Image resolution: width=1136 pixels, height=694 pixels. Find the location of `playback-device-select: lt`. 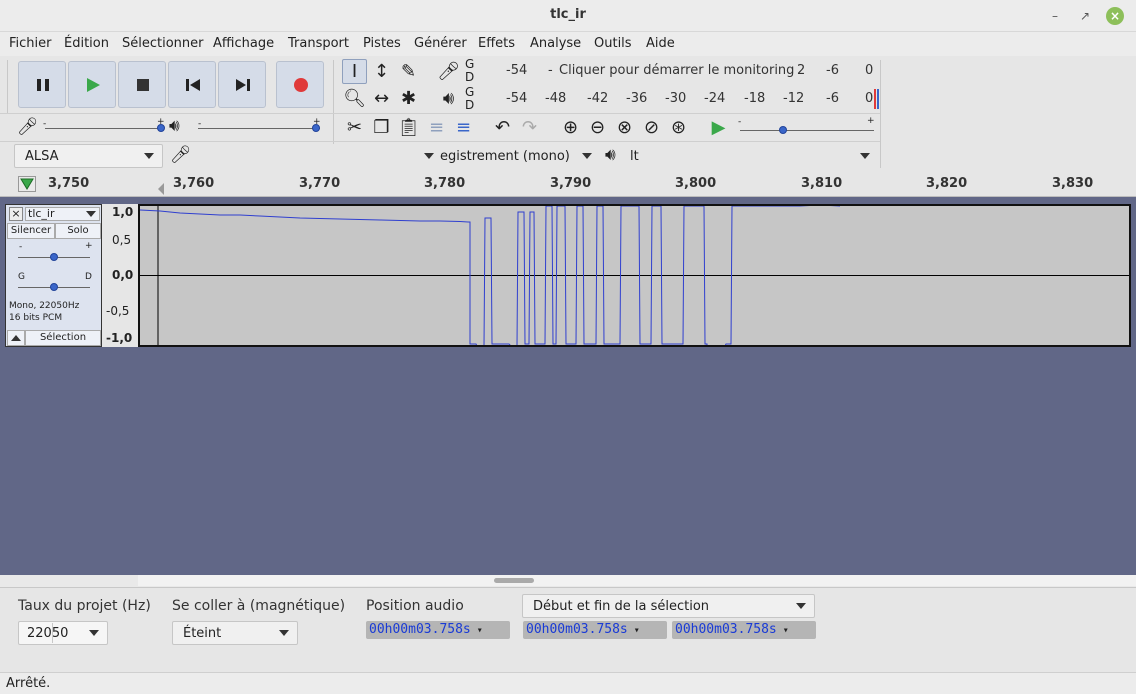

playback-device-select: lt is located at coordinates (752, 156).